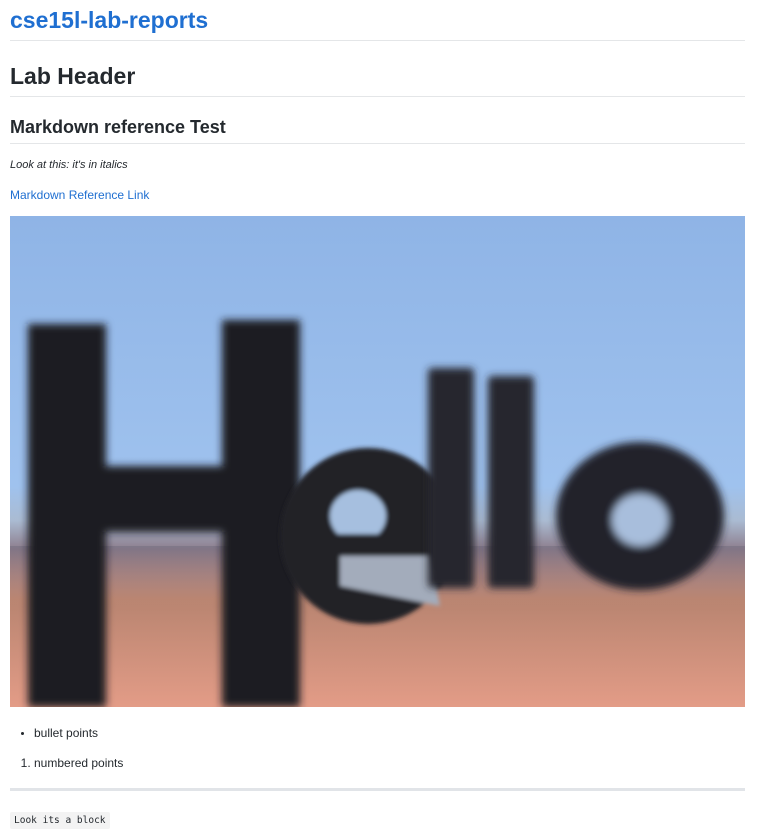 The width and height of the screenshot is (769, 835). What do you see at coordinates (78, 763) in the screenshot?
I see `list-item: numbered points` at bounding box center [78, 763].